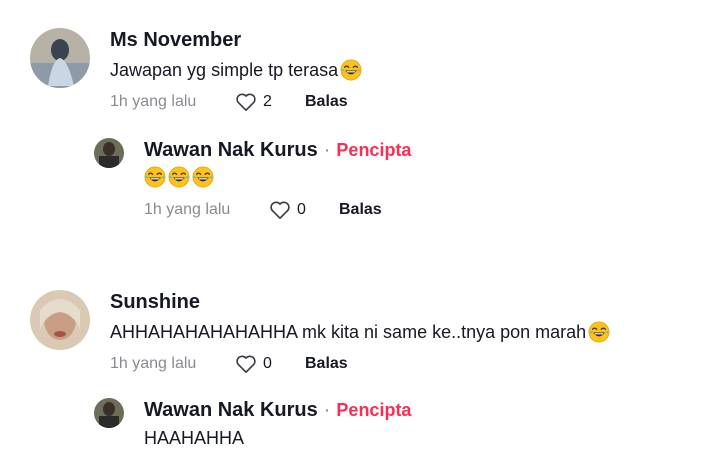  I want to click on comment-text: Jawapan yg simple tp terasa, so click(236, 70).